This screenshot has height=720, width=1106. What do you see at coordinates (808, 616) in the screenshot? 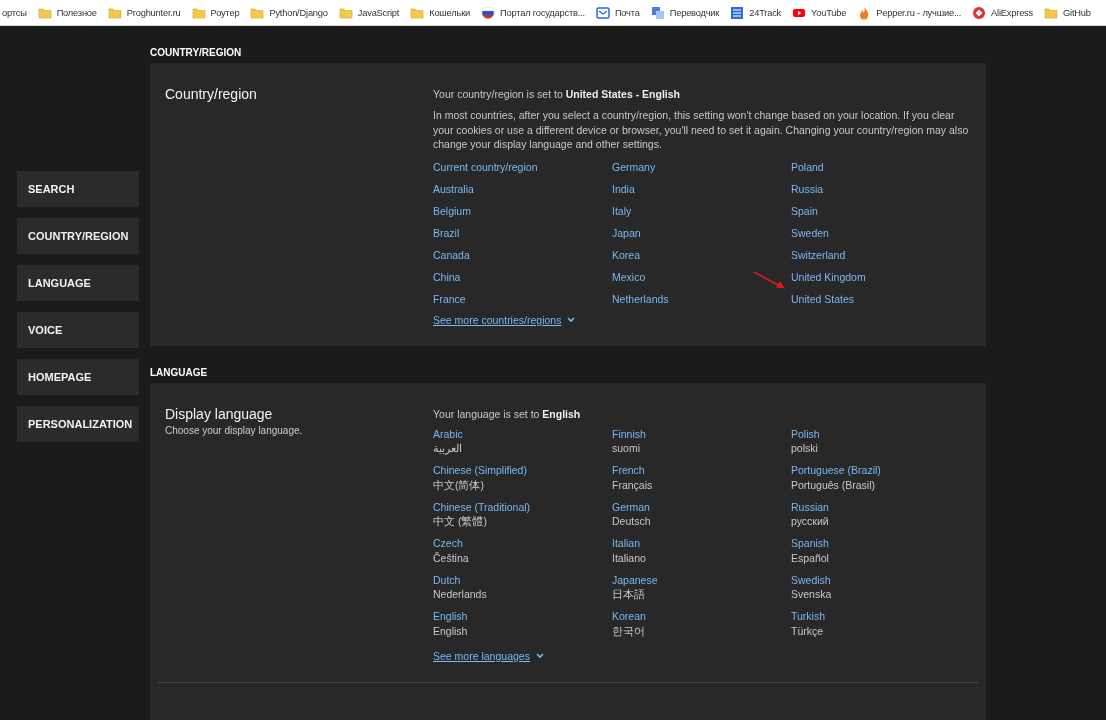
I see `language-link: Turkish` at bounding box center [808, 616].